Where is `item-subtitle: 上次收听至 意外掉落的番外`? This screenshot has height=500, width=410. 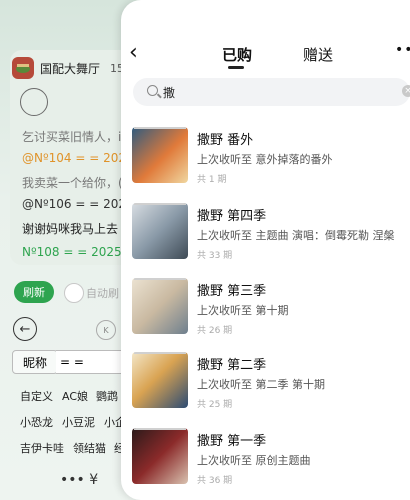
item-subtitle: 上次收听至 意外掉落的番外 is located at coordinates (265, 159).